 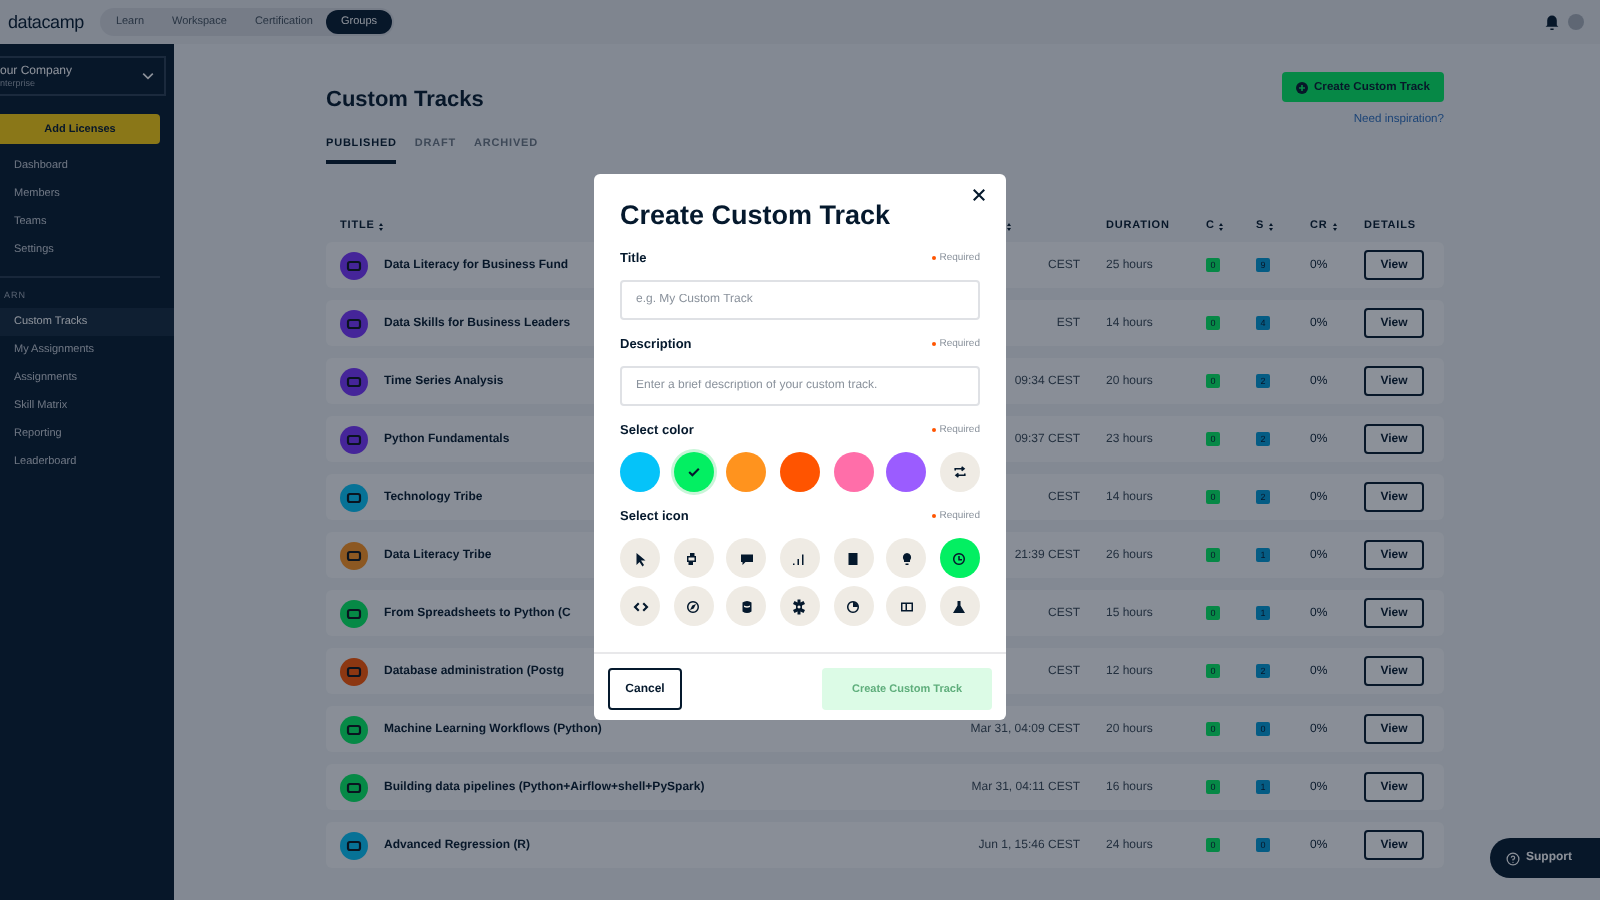 What do you see at coordinates (755, 216) in the screenshot?
I see `dialog-title: Create Custom Track` at bounding box center [755, 216].